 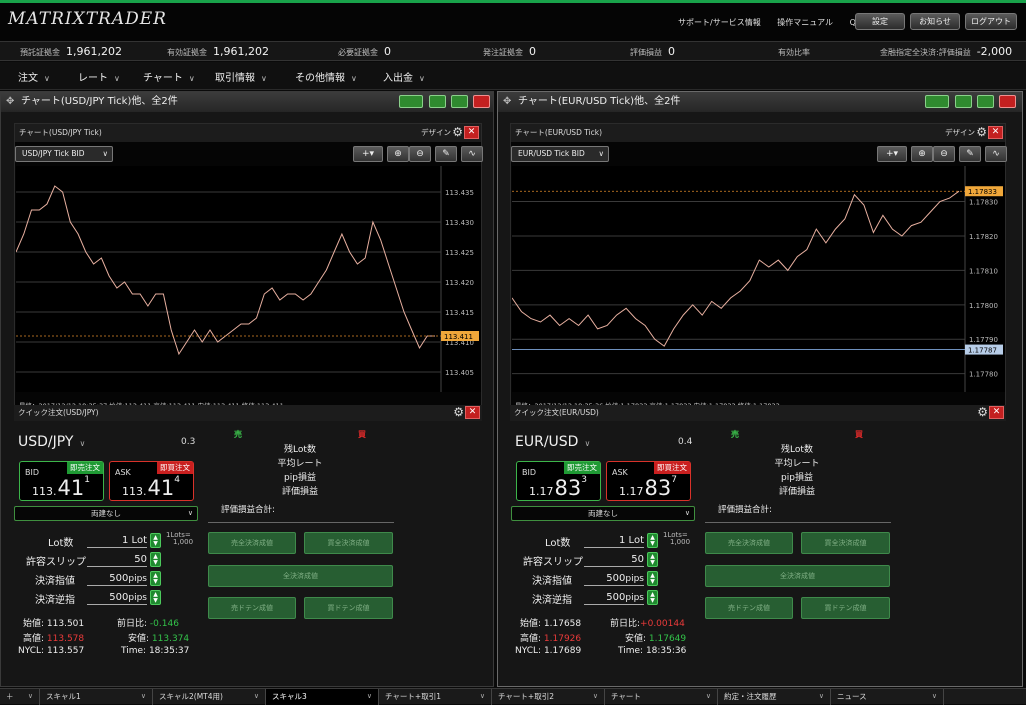 What do you see at coordinates (20, 697) in the screenshot?
I see `add-tab-button: ＋ ∨` at bounding box center [20, 697].